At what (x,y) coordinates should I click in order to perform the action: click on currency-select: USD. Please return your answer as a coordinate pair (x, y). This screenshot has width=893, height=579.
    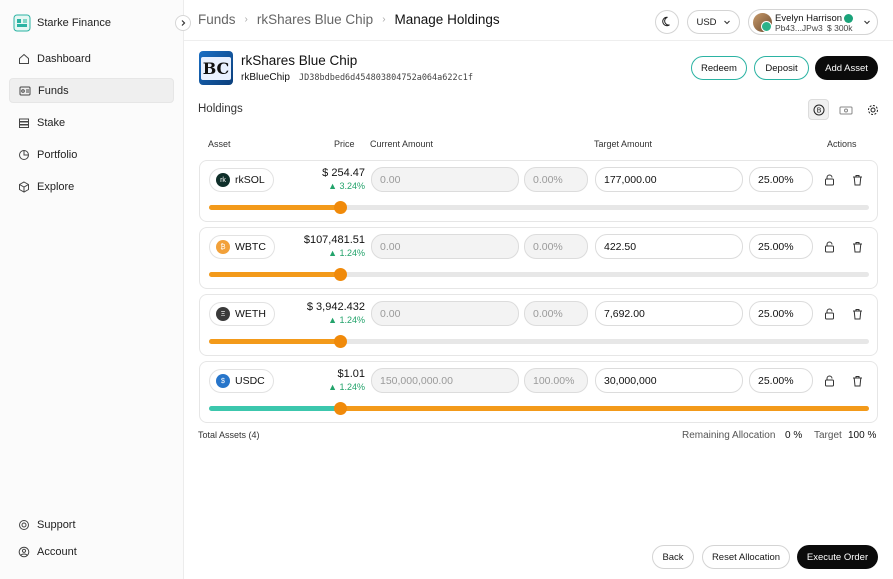
    Looking at the image, I should click on (713, 22).